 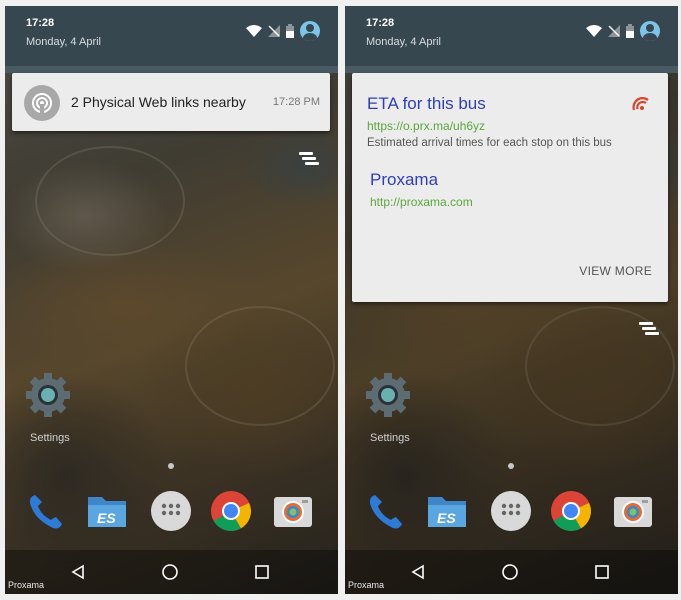 What do you see at coordinates (404, 180) in the screenshot?
I see `link-title-proxama: Proxama` at bounding box center [404, 180].